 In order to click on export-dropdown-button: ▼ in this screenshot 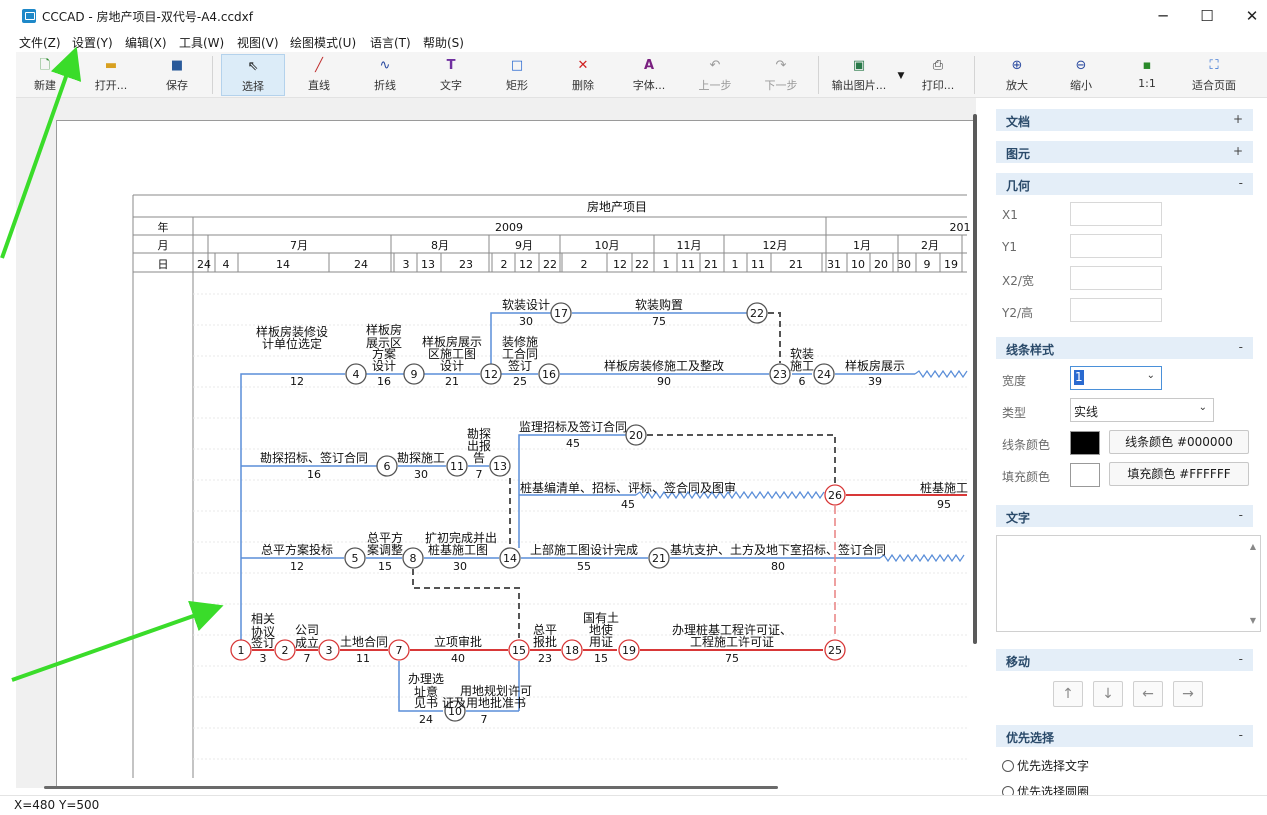, I will do `click(899, 75)`.